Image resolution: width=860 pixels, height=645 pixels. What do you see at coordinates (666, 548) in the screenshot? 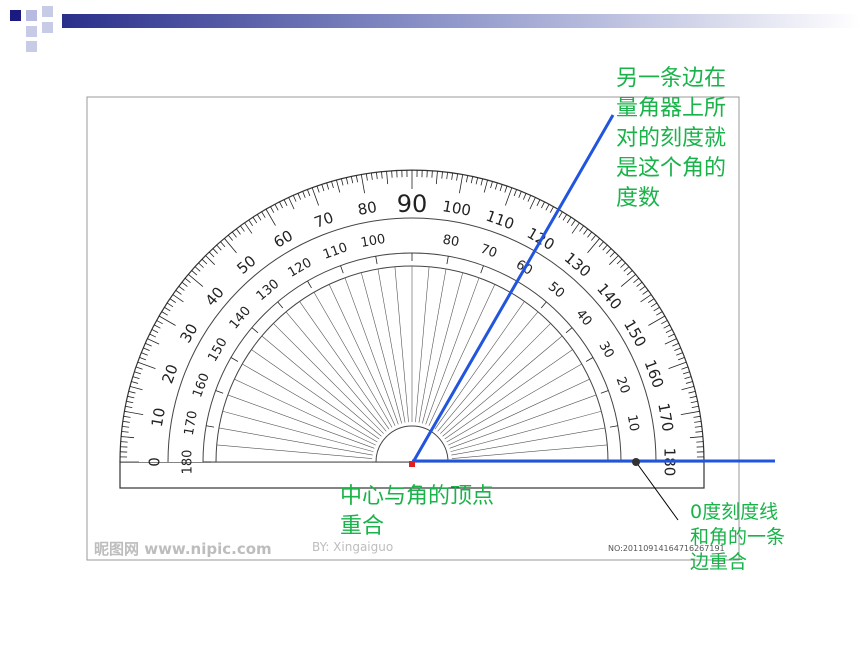
I see `watermark-number: NO:20110914164716267191` at bounding box center [666, 548].